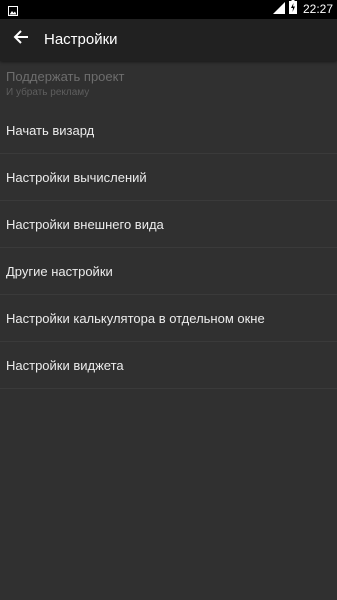 The width and height of the screenshot is (337, 600). I want to click on page-title: Настройки, so click(81, 39).